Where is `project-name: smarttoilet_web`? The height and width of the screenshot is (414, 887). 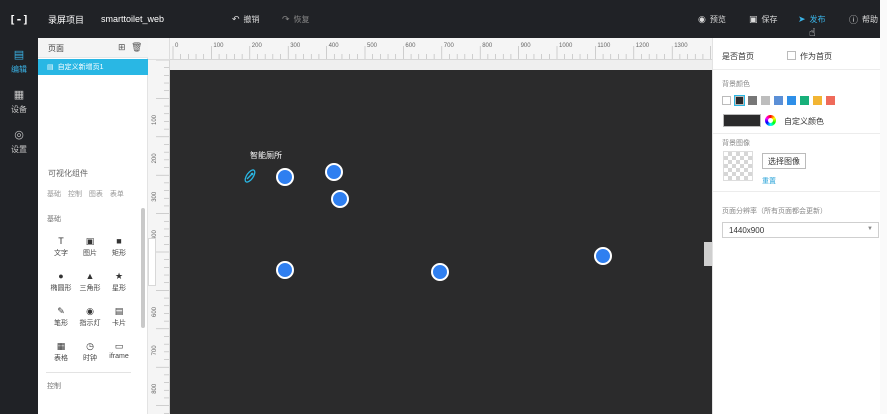 project-name: smarttoilet_web is located at coordinates (132, 19).